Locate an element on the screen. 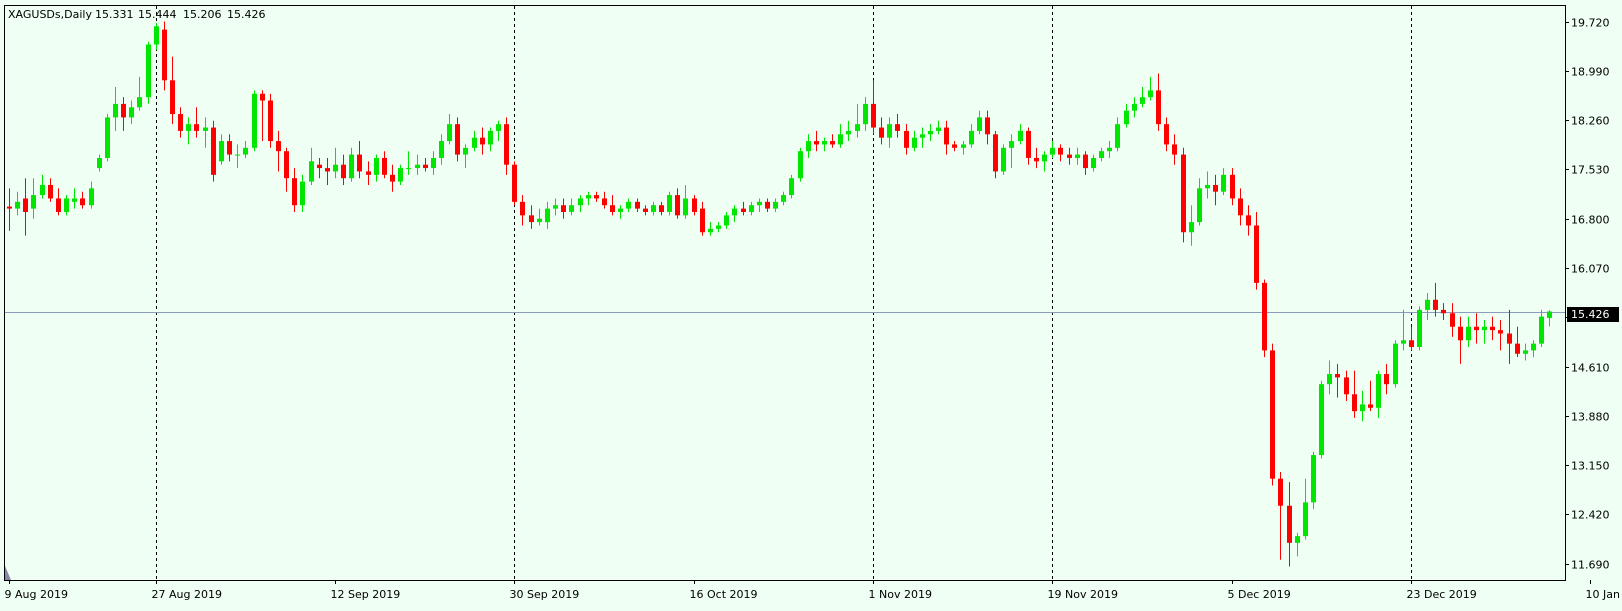  chart-symbol-title: XAGUSDs,Daily is located at coordinates (50, 14).